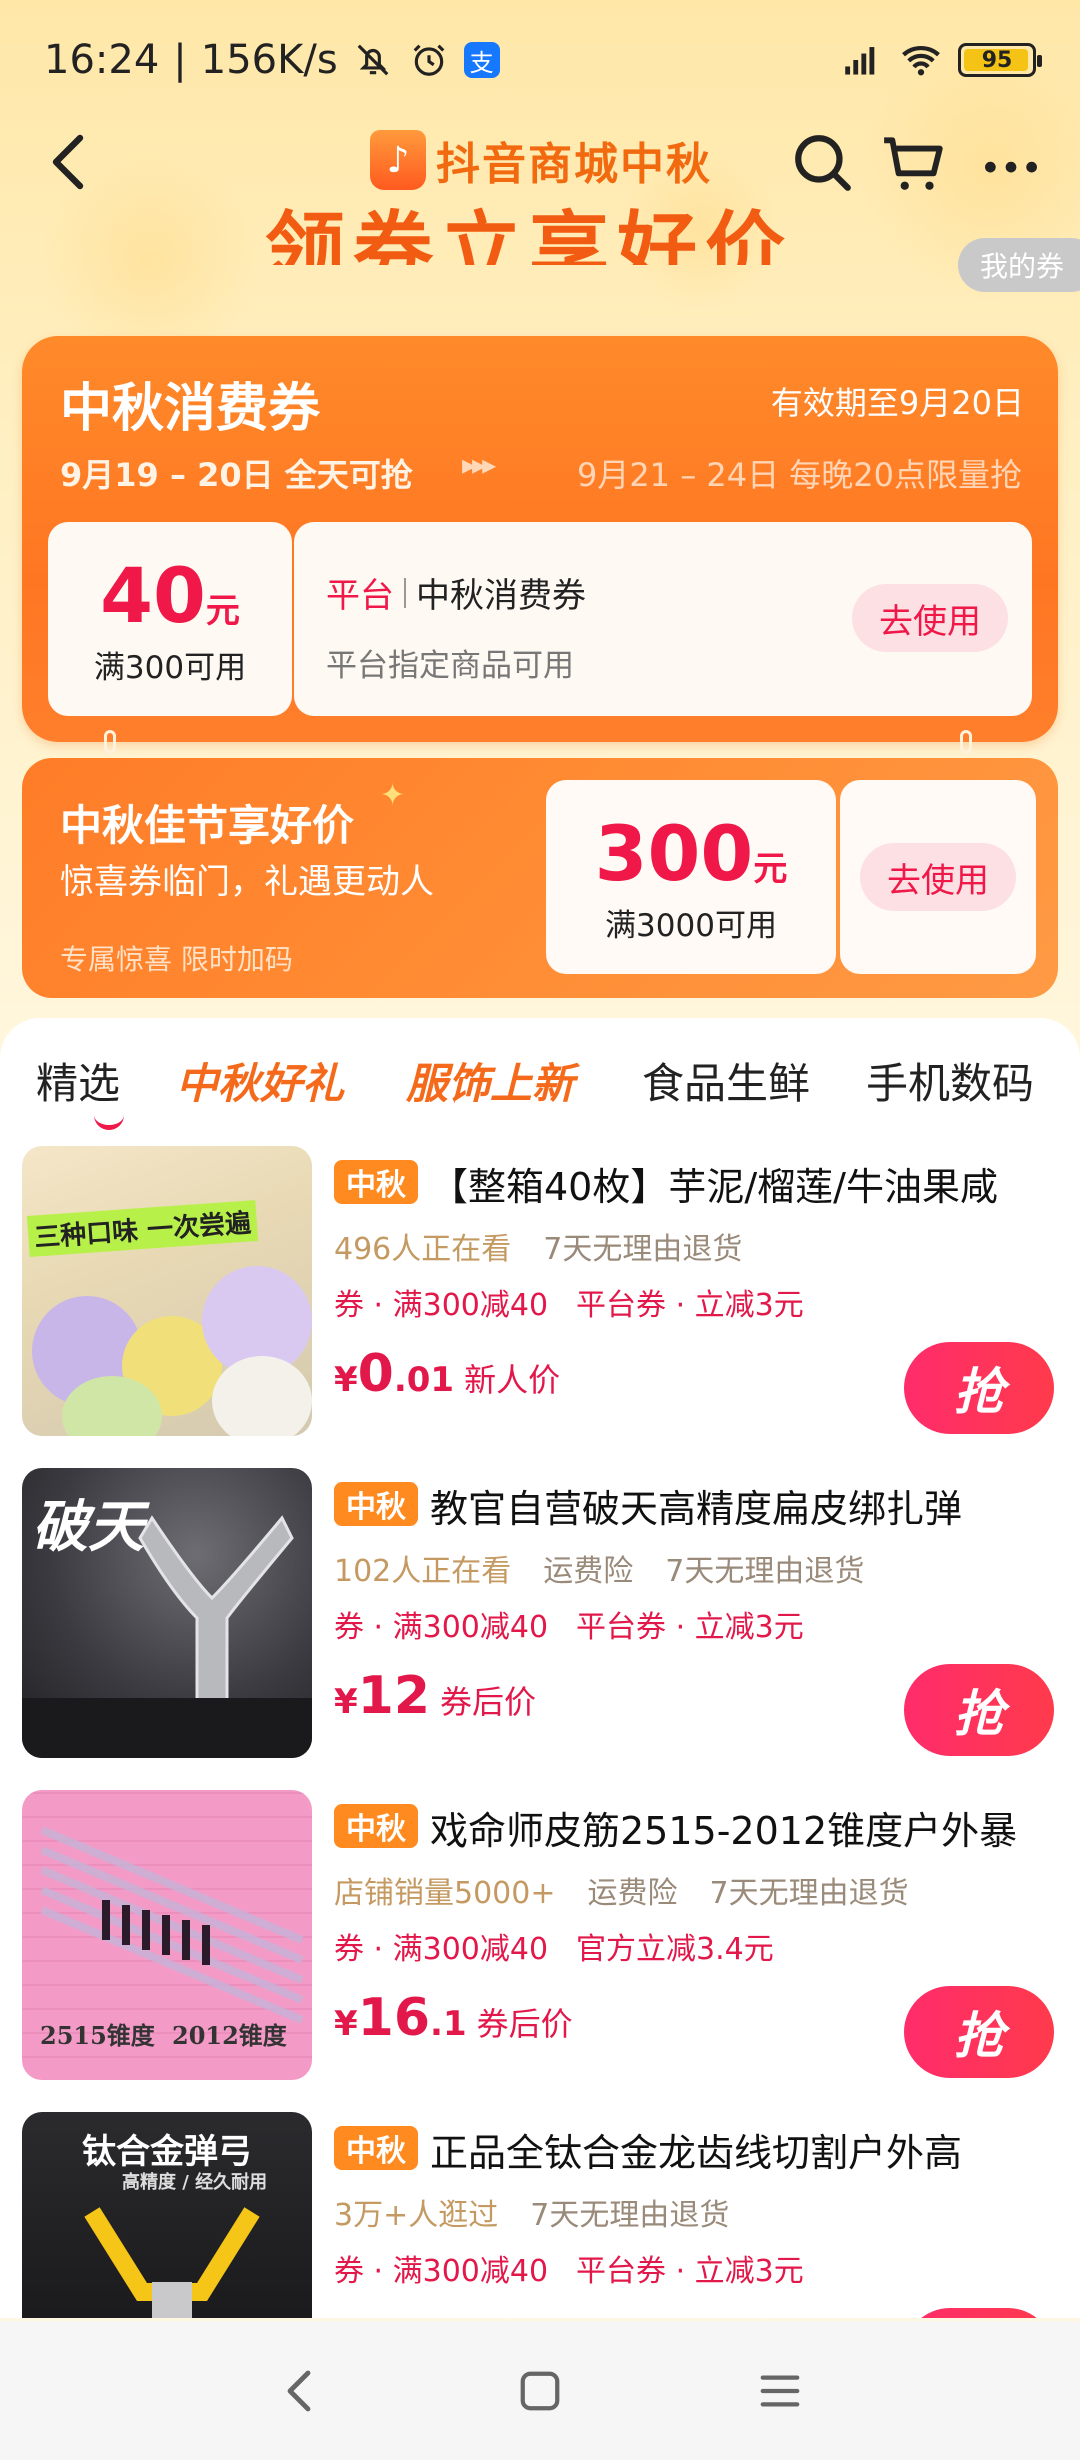 This screenshot has height=2460, width=1080. What do you see at coordinates (190, 409) in the screenshot?
I see `coupon-card-title: 中秋消费券` at bounding box center [190, 409].